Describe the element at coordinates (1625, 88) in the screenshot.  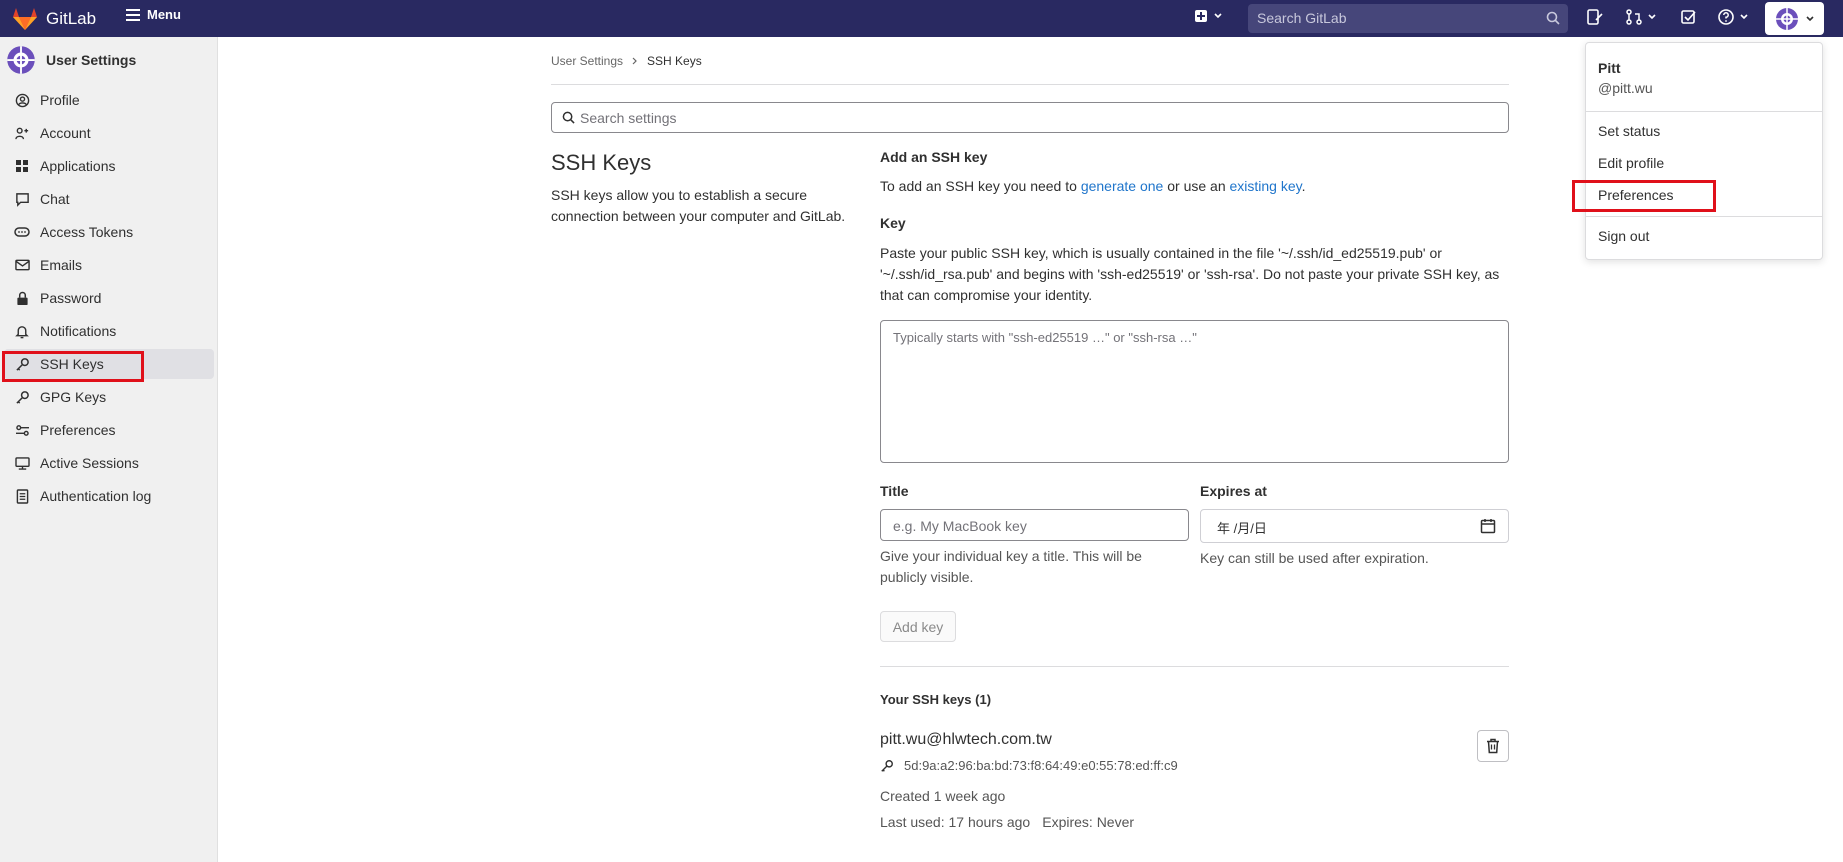
I see `user-menu-username: @pitt.wu` at that location.